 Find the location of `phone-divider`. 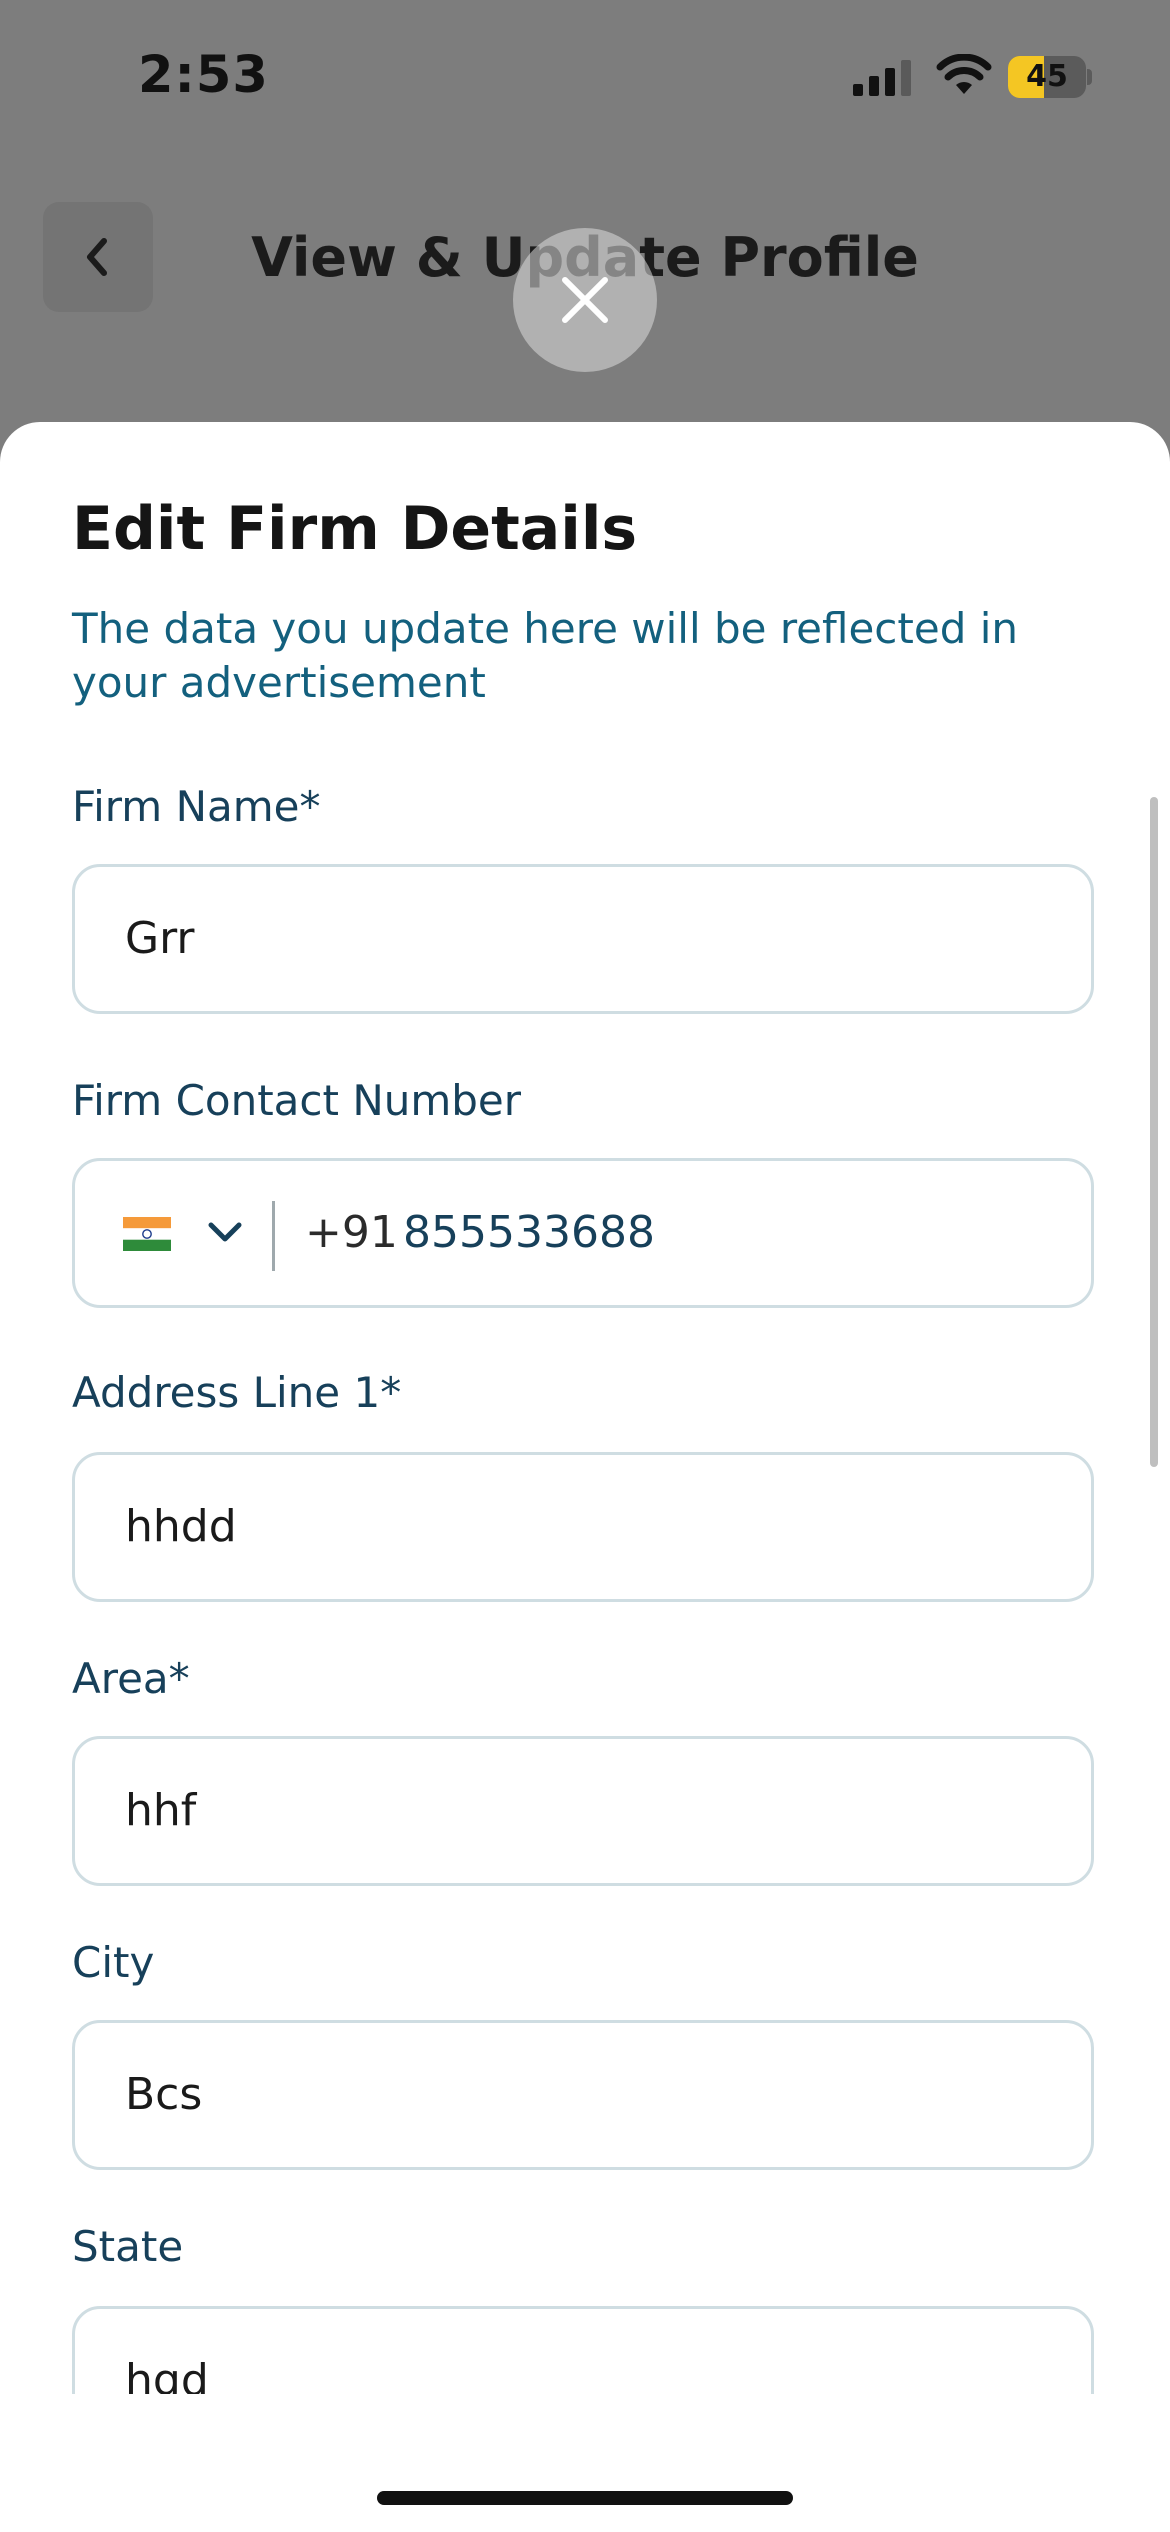

phone-divider is located at coordinates (273, 1236).